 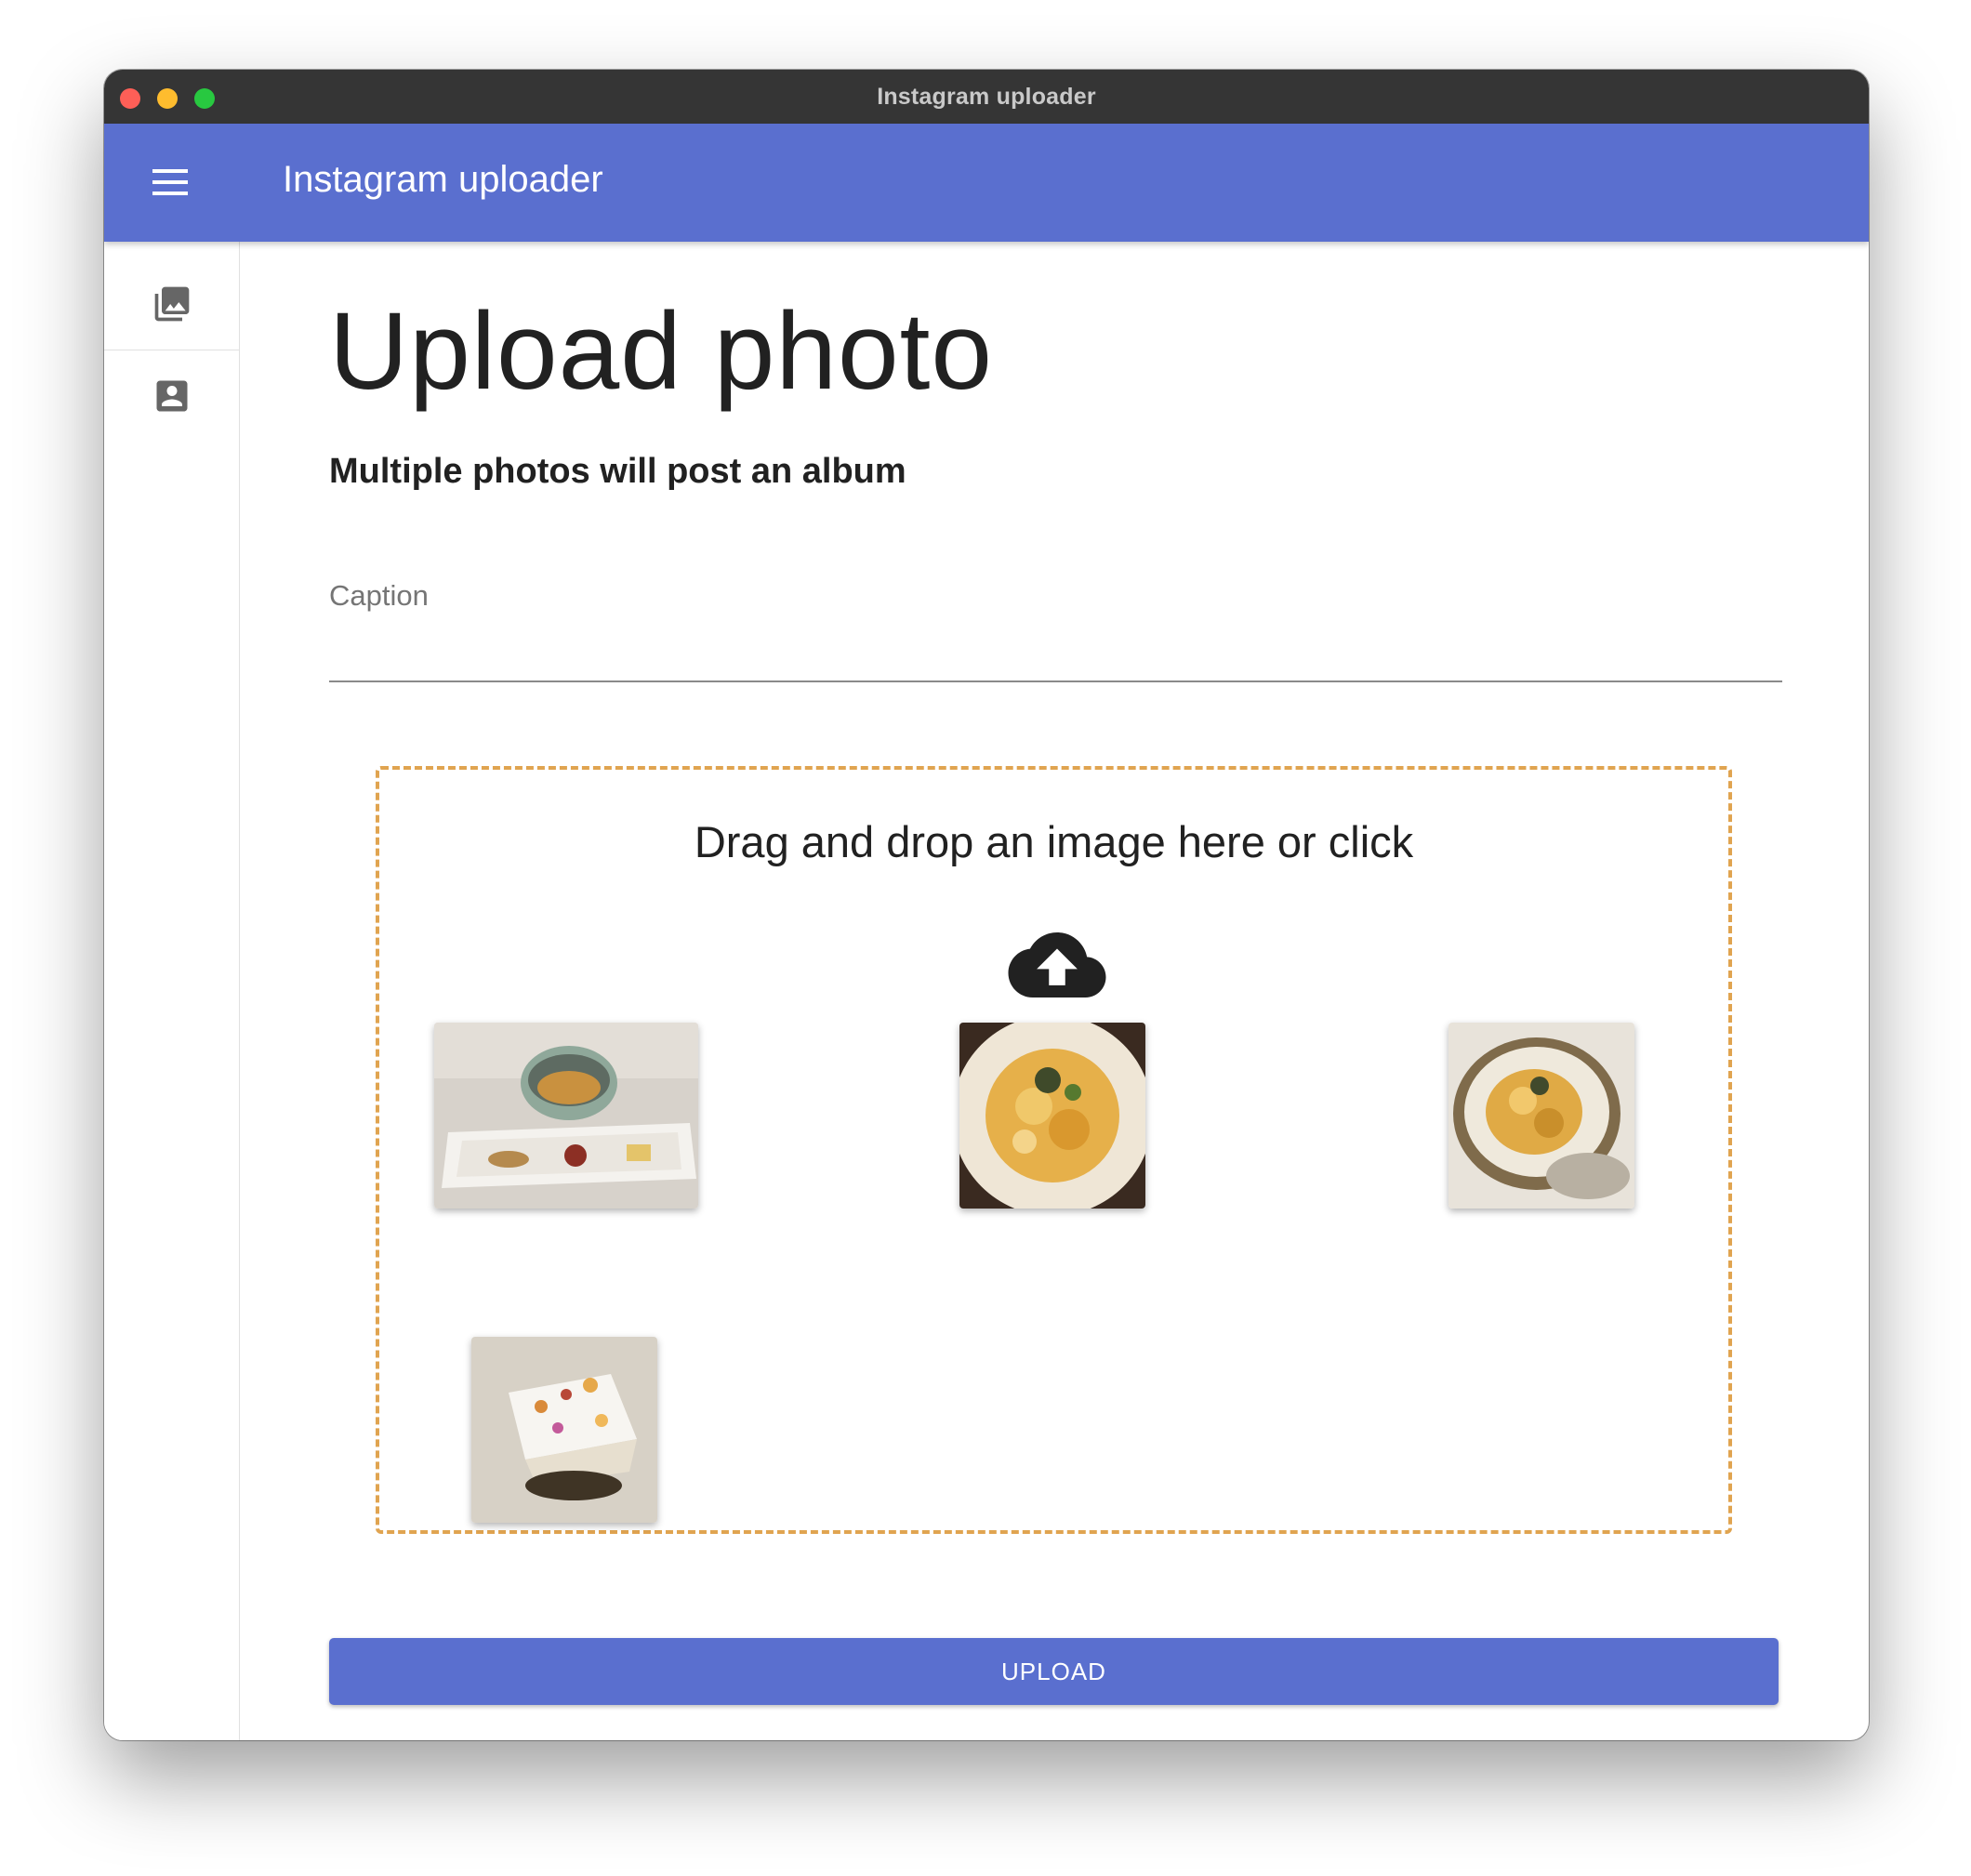 I want to click on window-titlebar: Instagram uploader, so click(x=986, y=97).